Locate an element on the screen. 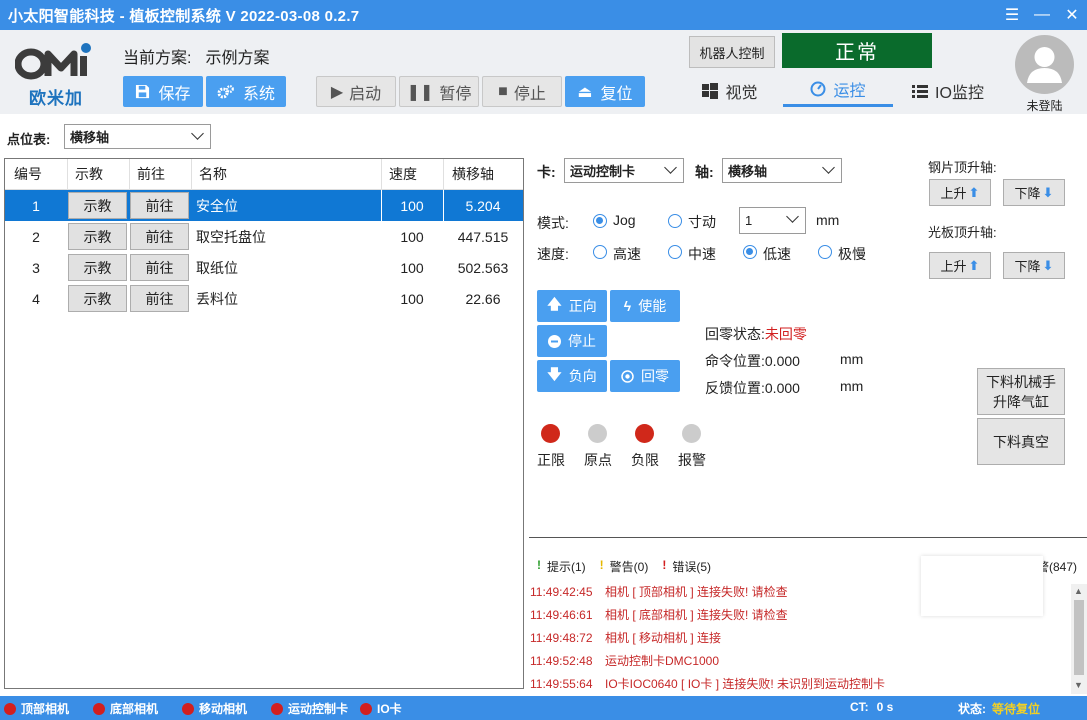 The image size is (1087, 720). table-row: 3 示教 前往 取纸位 100 502.563 is located at coordinates (264, 267).